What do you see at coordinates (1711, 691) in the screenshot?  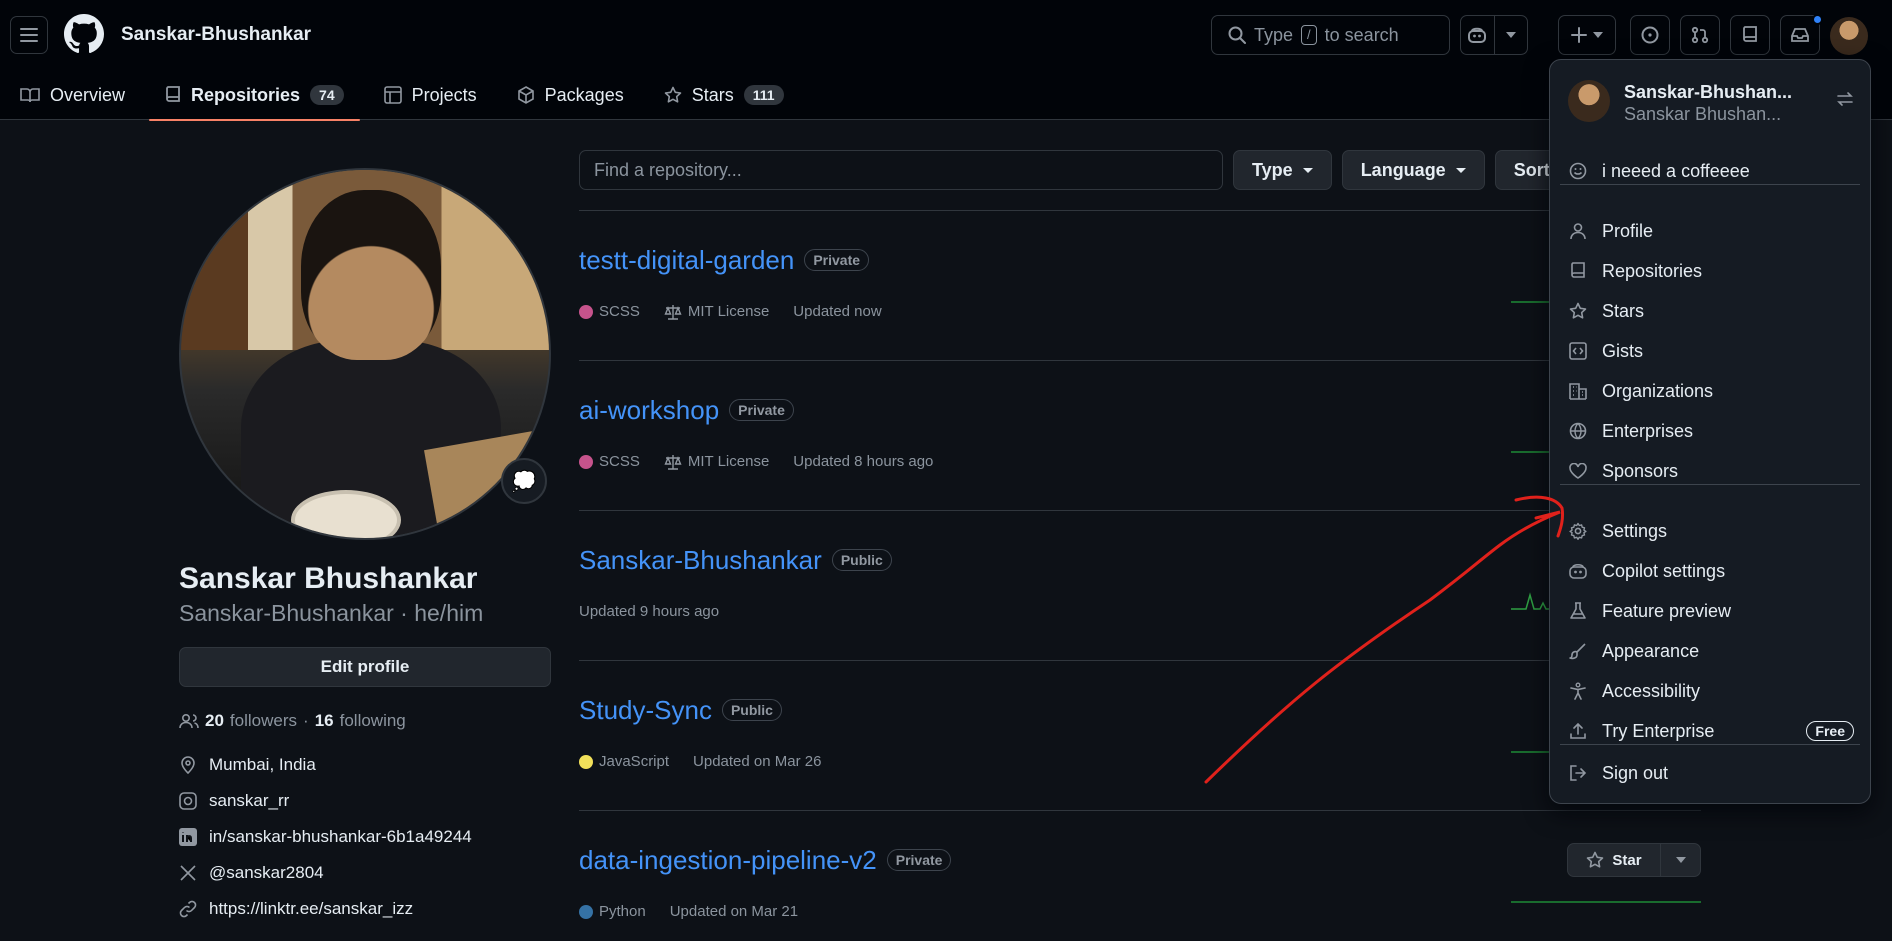 I see `menu-item-accessibility: Accessibility` at bounding box center [1711, 691].